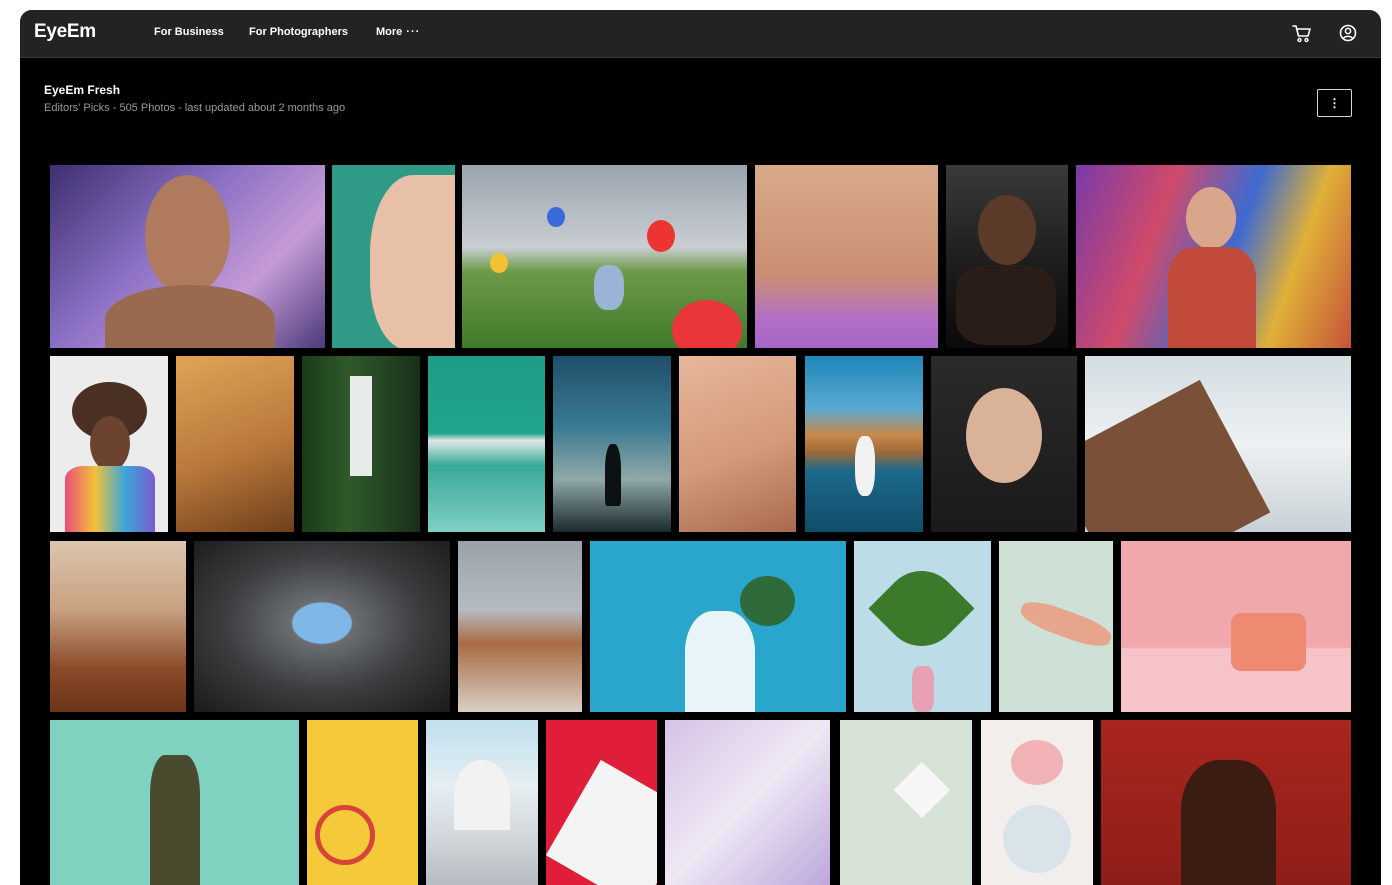 The width and height of the screenshot is (1392, 885). What do you see at coordinates (1056, 626) in the screenshot?
I see `photo-shuttlecock-hand` at bounding box center [1056, 626].